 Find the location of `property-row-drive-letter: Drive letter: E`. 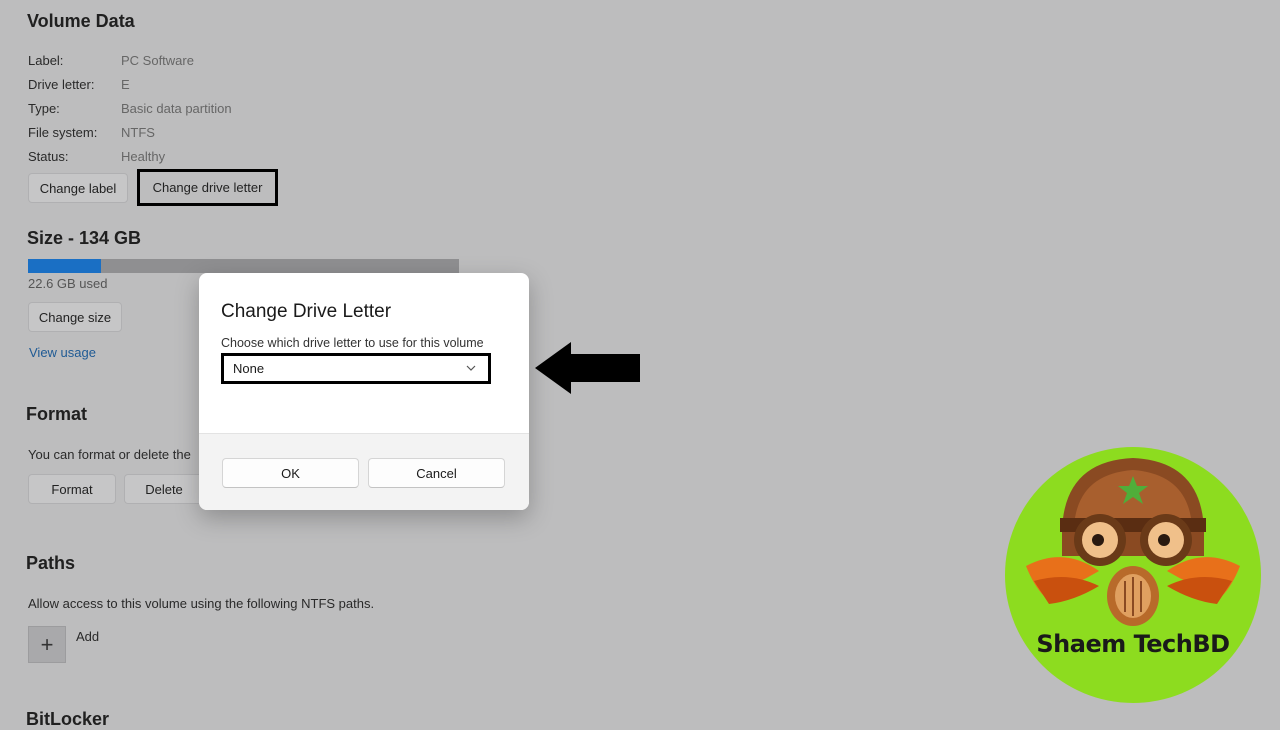

property-row-drive-letter: Drive letter: E is located at coordinates (128, 89).